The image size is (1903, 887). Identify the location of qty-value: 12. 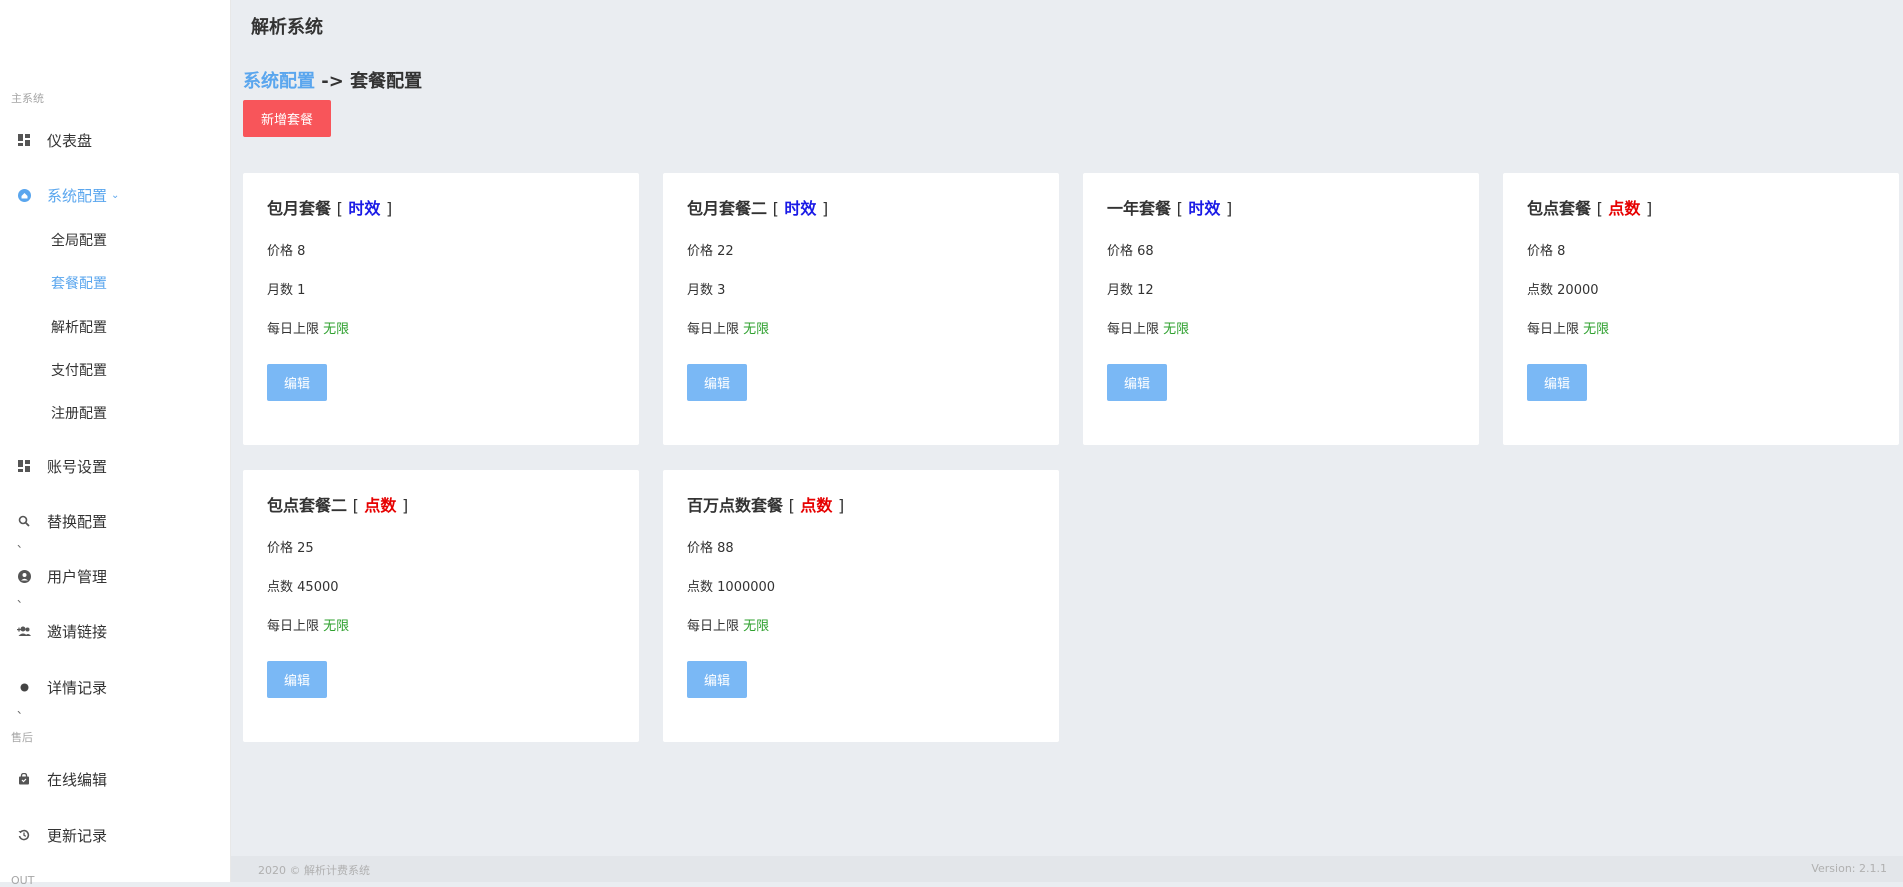
(1145, 290).